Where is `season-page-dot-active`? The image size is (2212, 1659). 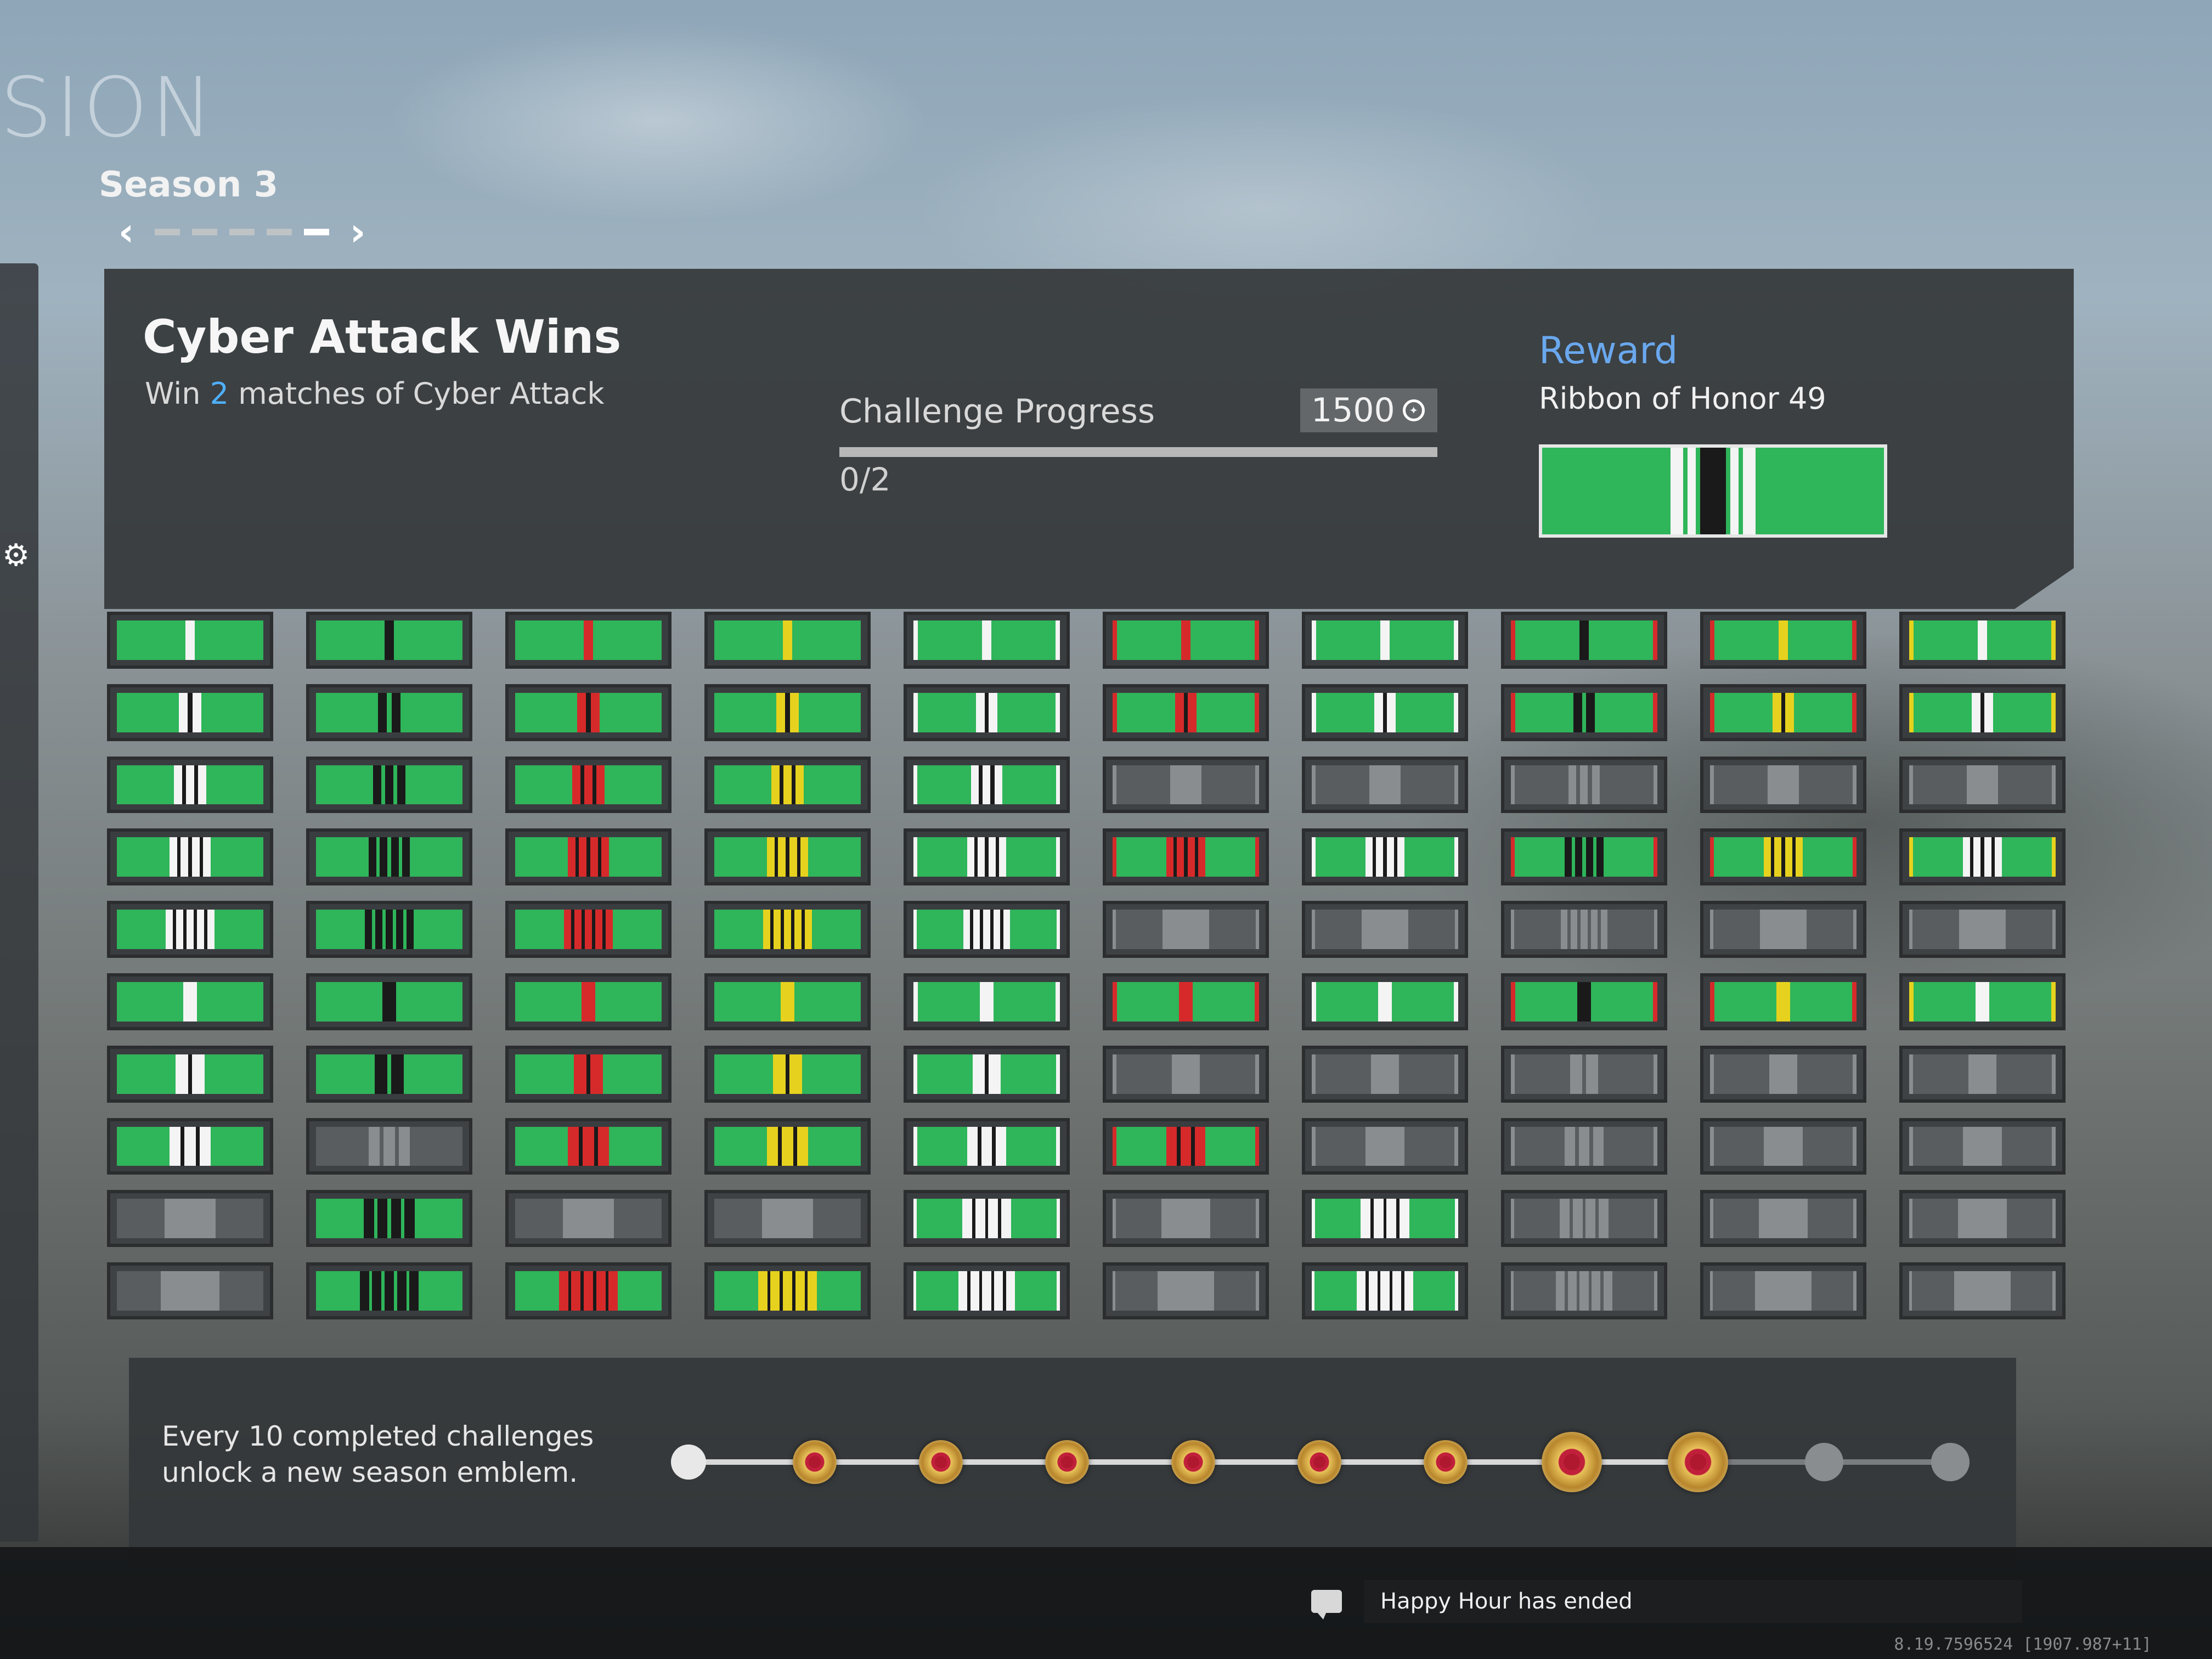
season-page-dot-active is located at coordinates (316, 232).